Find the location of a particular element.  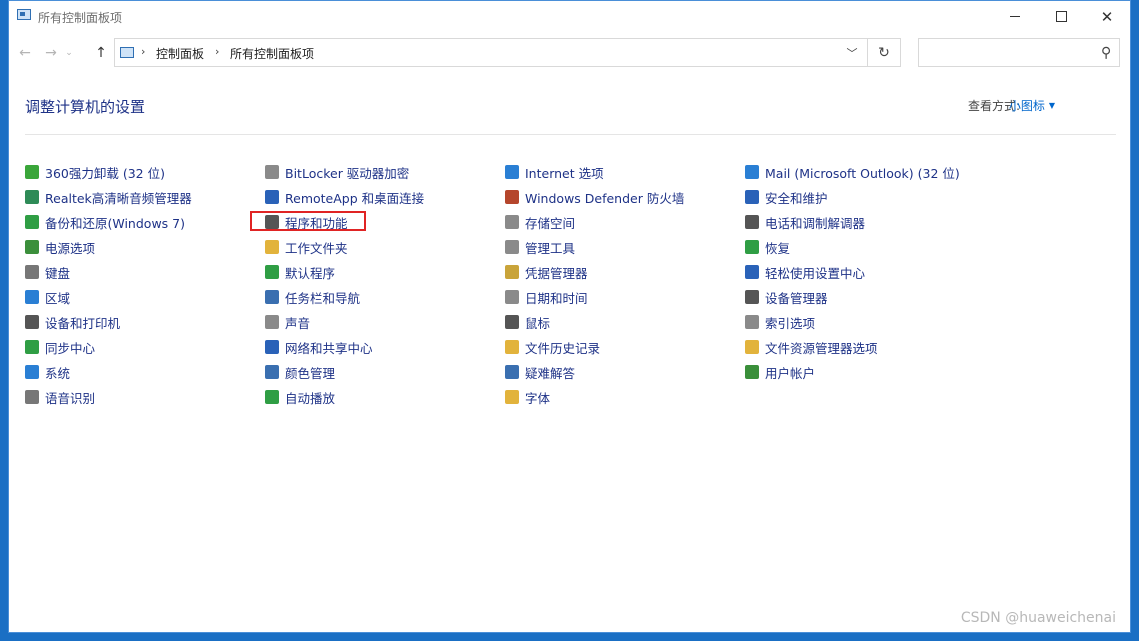

control-panel-item: BitLocker 驱动器加密 is located at coordinates (337, 172).